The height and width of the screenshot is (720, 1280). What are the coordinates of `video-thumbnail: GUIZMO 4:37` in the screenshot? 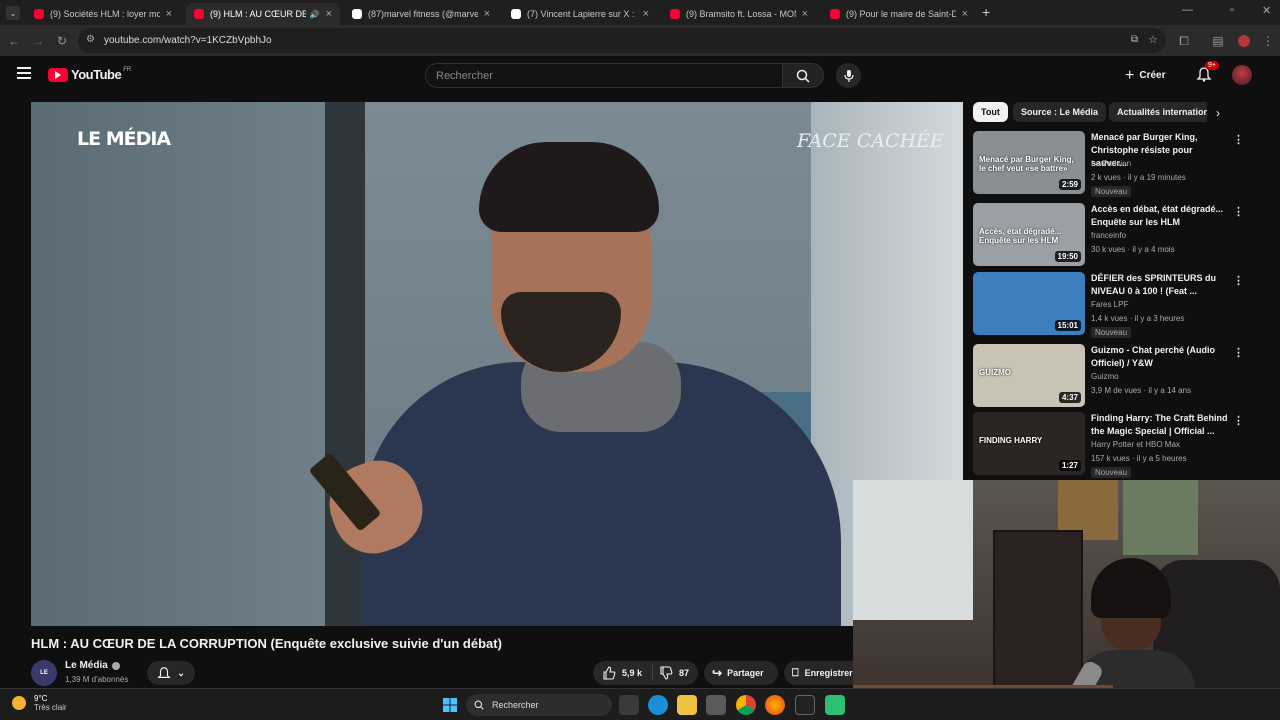 It's located at (1029, 375).